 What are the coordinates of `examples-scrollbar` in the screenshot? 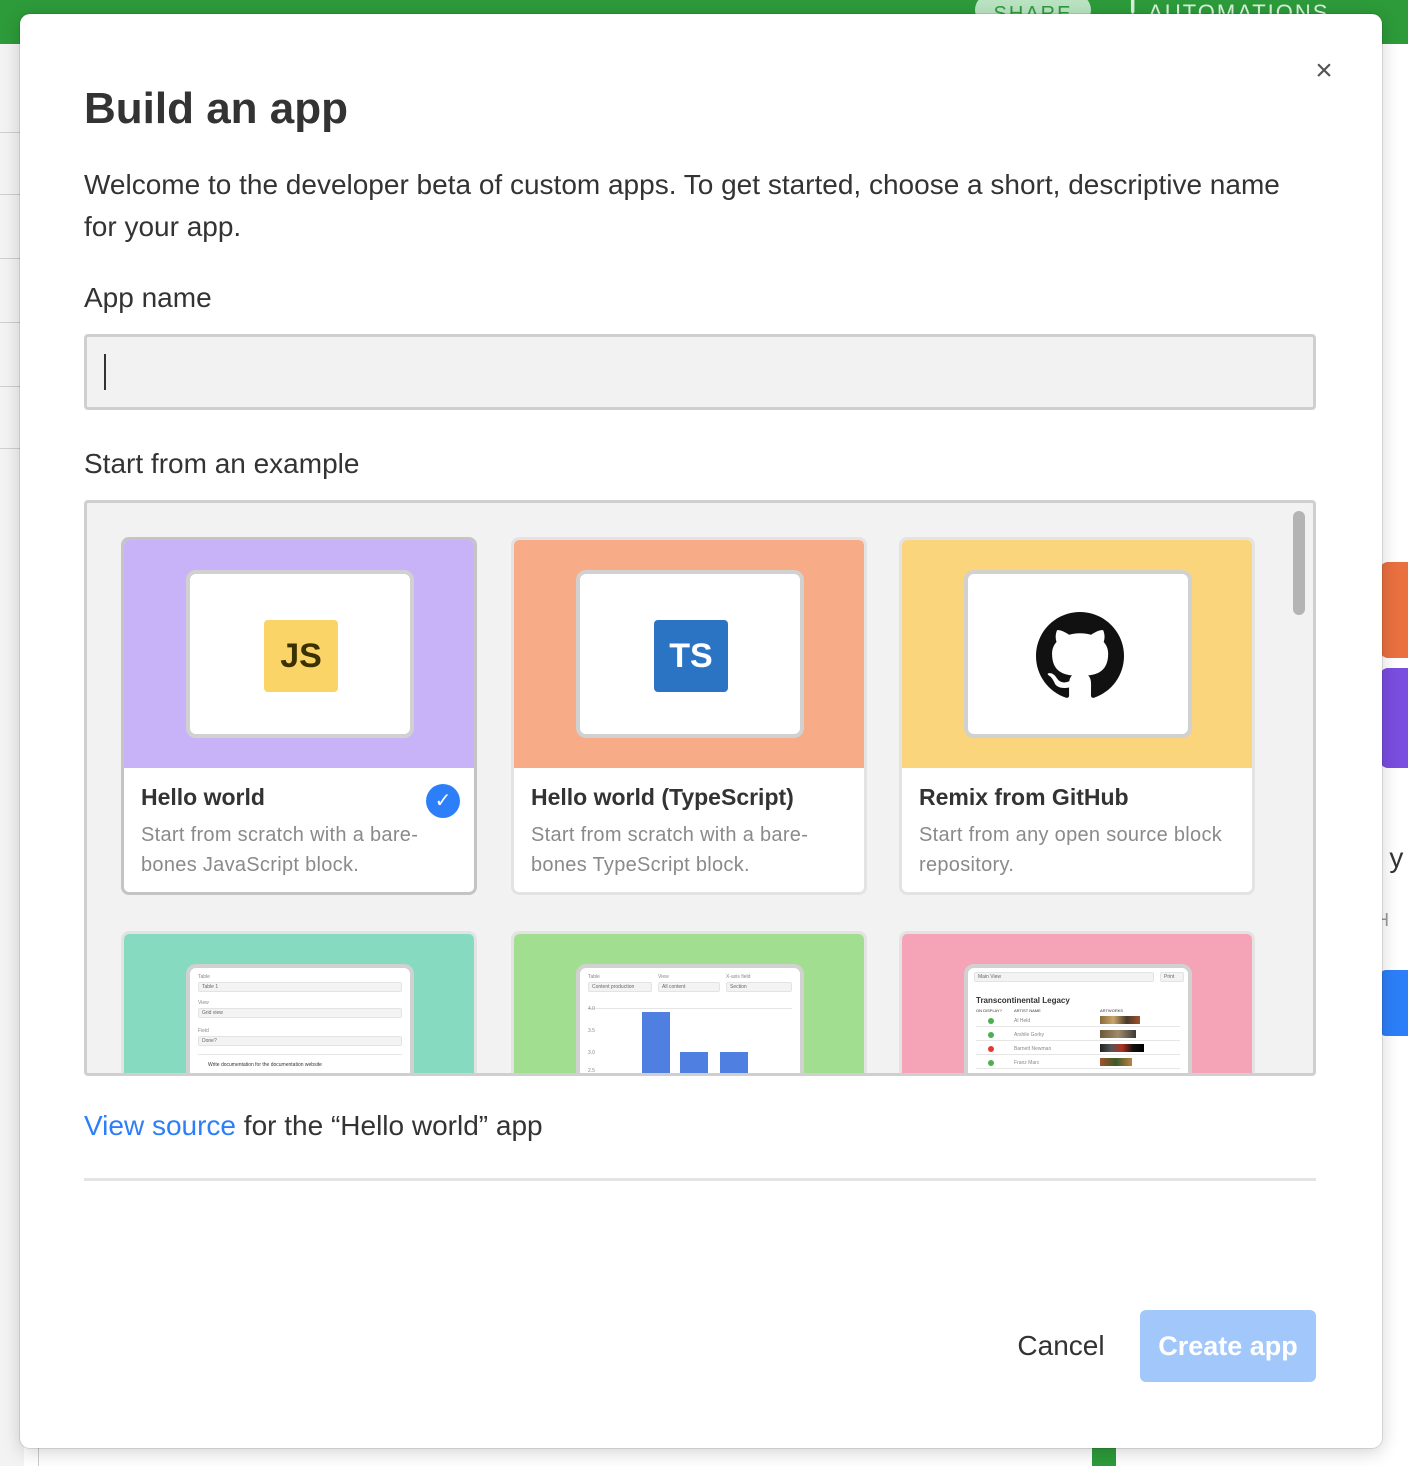 It's located at (1299, 563).